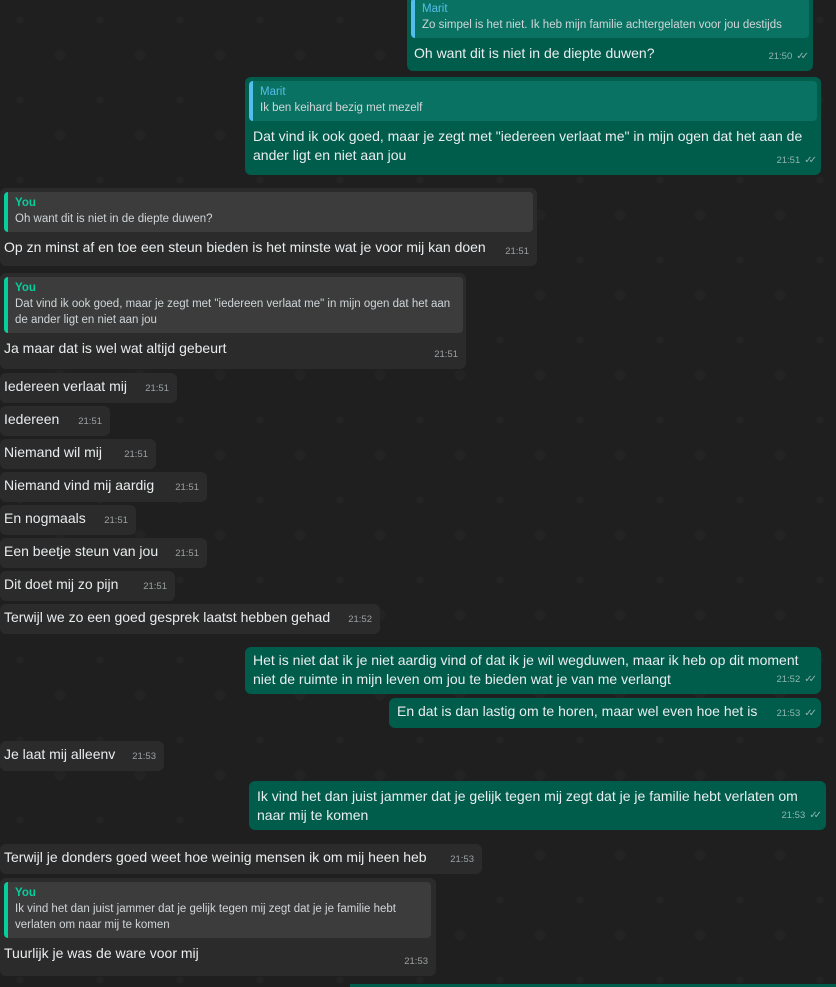 Image resolution: width=836 pixels, height=987 pixels. I want to click on message-bubble-incoming: Iedereen verlaat mij 21:51, so click(88, 388).